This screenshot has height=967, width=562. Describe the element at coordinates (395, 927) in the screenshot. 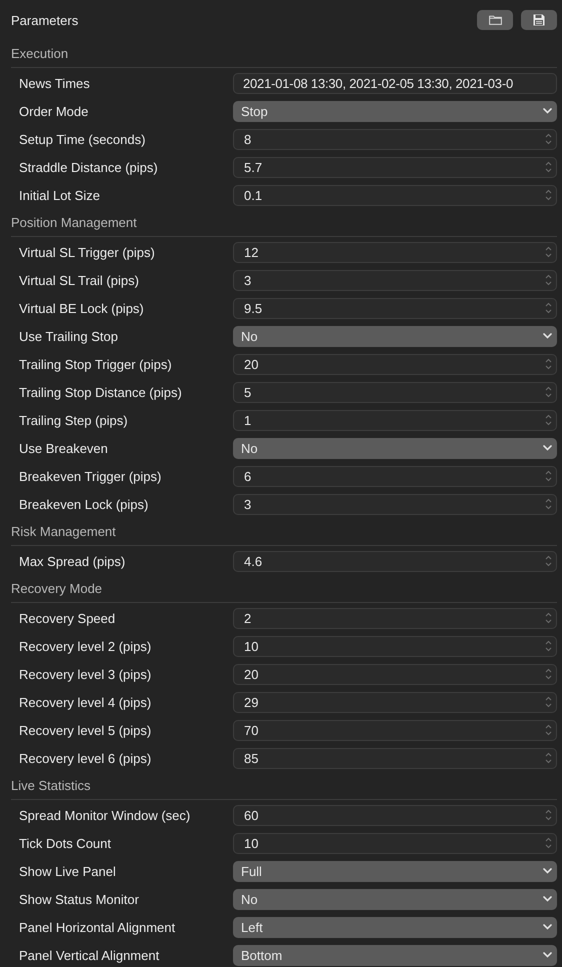

I see `dropdown: Left` at that location.